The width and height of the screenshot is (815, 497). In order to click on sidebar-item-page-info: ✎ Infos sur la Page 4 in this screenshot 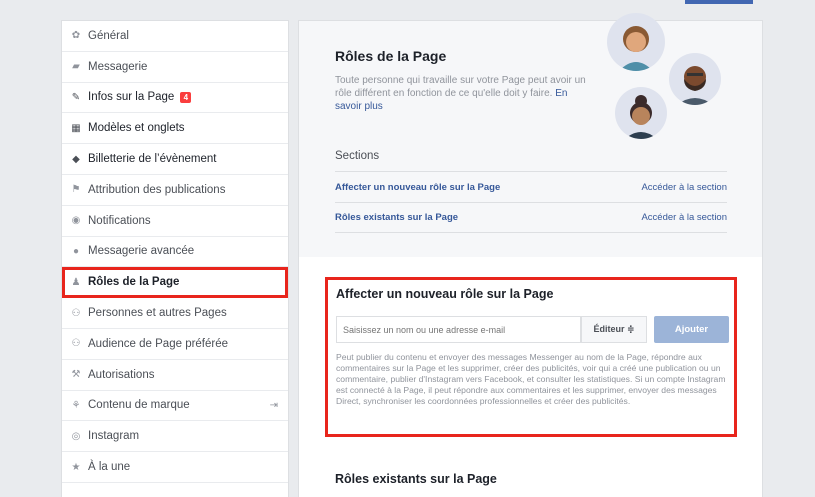, I will do `click(175, 98)`.